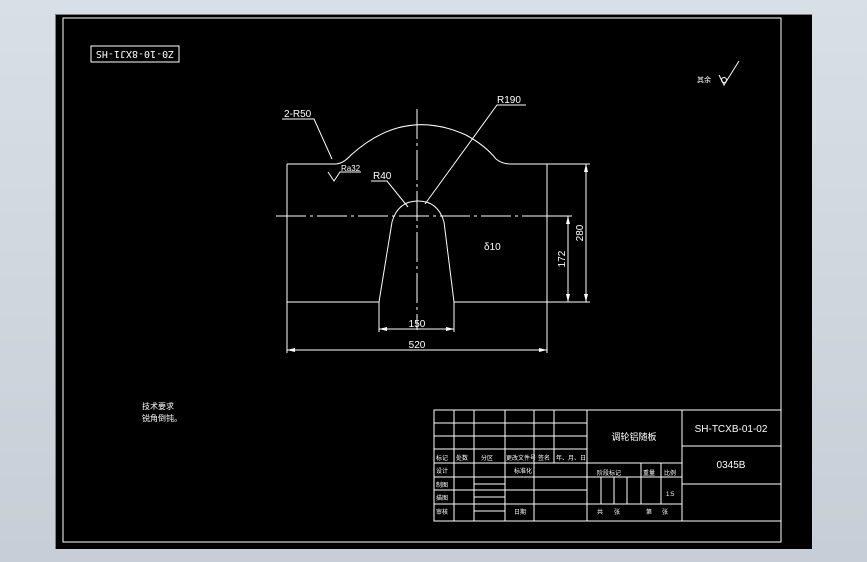 This screenshot has width=867, height=562. I want to click on code-box-text: Z0-10-8XJ1-HS, so click(135, 53).